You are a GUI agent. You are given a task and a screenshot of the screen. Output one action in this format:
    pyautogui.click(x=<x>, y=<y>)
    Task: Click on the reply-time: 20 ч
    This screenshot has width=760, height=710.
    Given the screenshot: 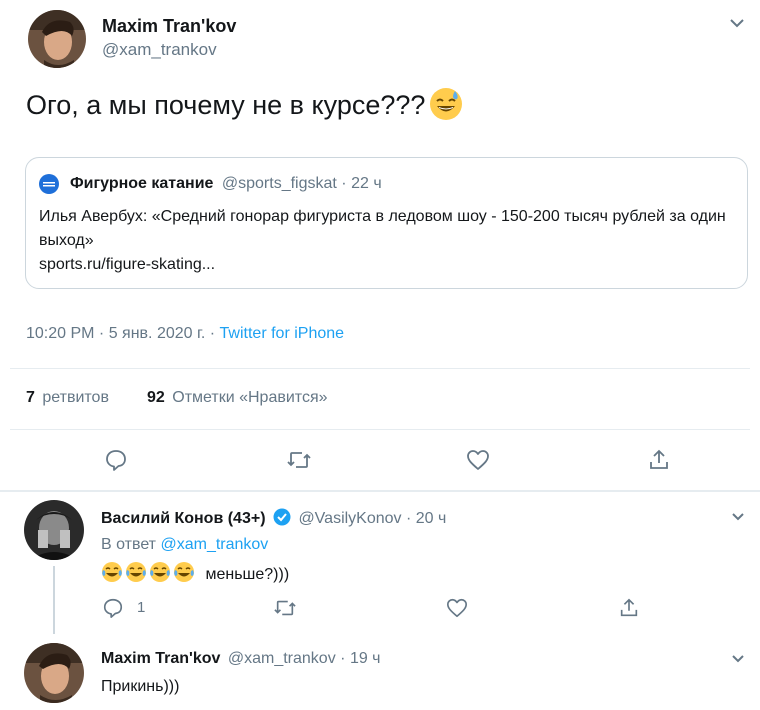 What is the action you would take?
    pyautogui.click(x=431, y=518)
    